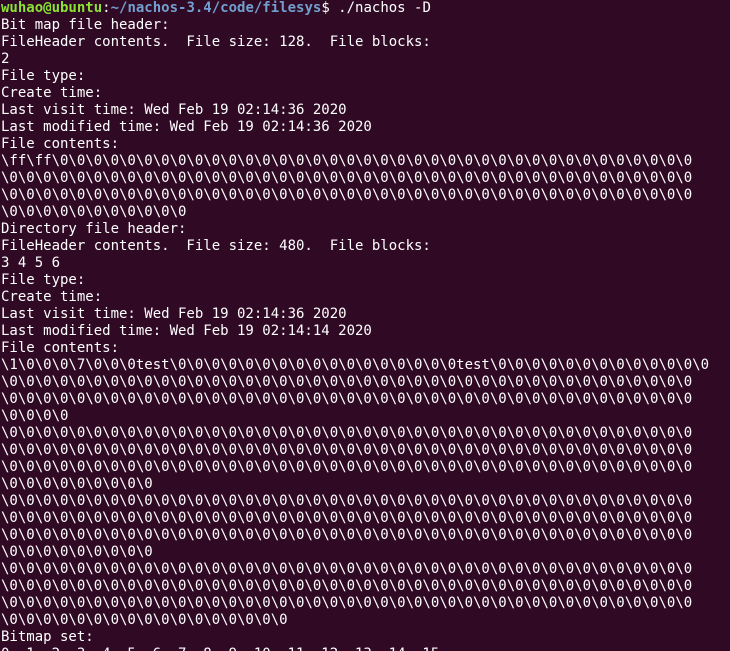 The height and width of the screenshot is (651, 730). Describe the element at coordinates (216, 8) in the screenshot. I see `prompt-path: ~/nachos-3.4/code/filesys` at that location.